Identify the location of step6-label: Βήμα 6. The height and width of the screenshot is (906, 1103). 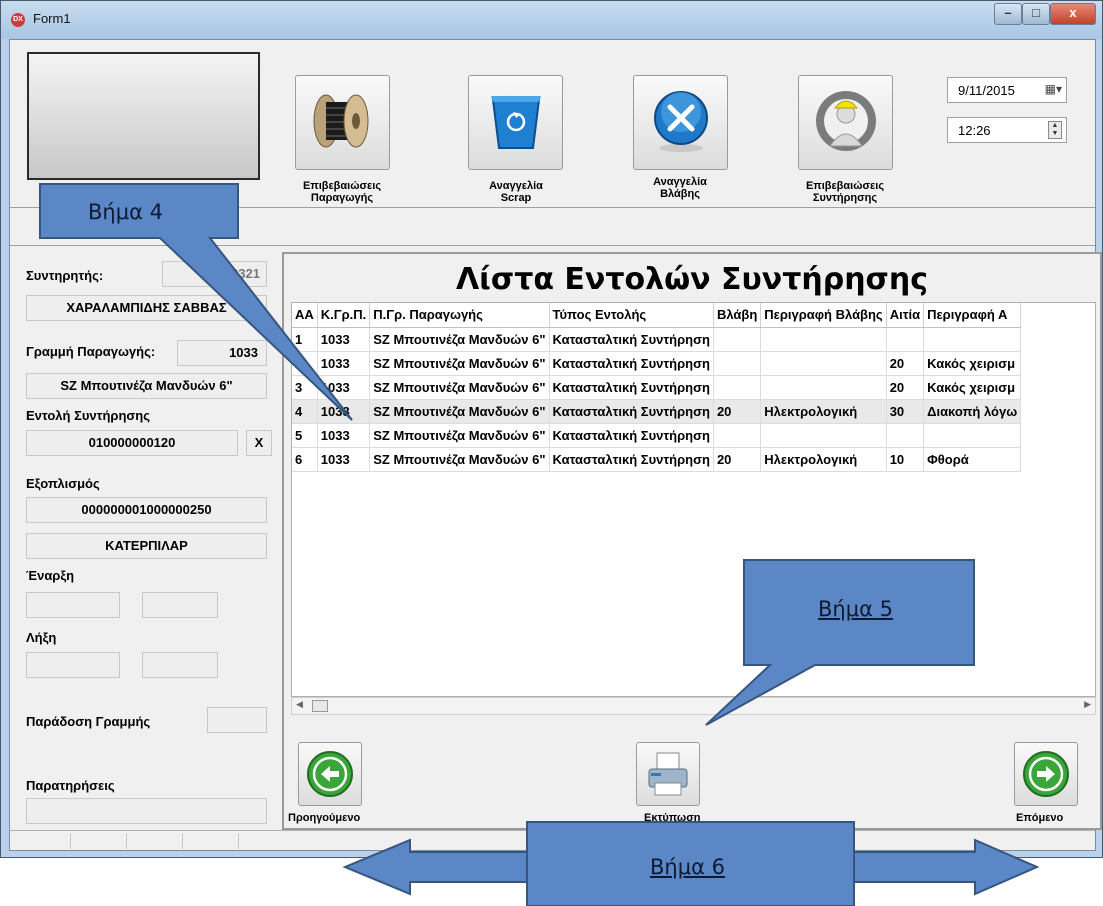
(687, 867).